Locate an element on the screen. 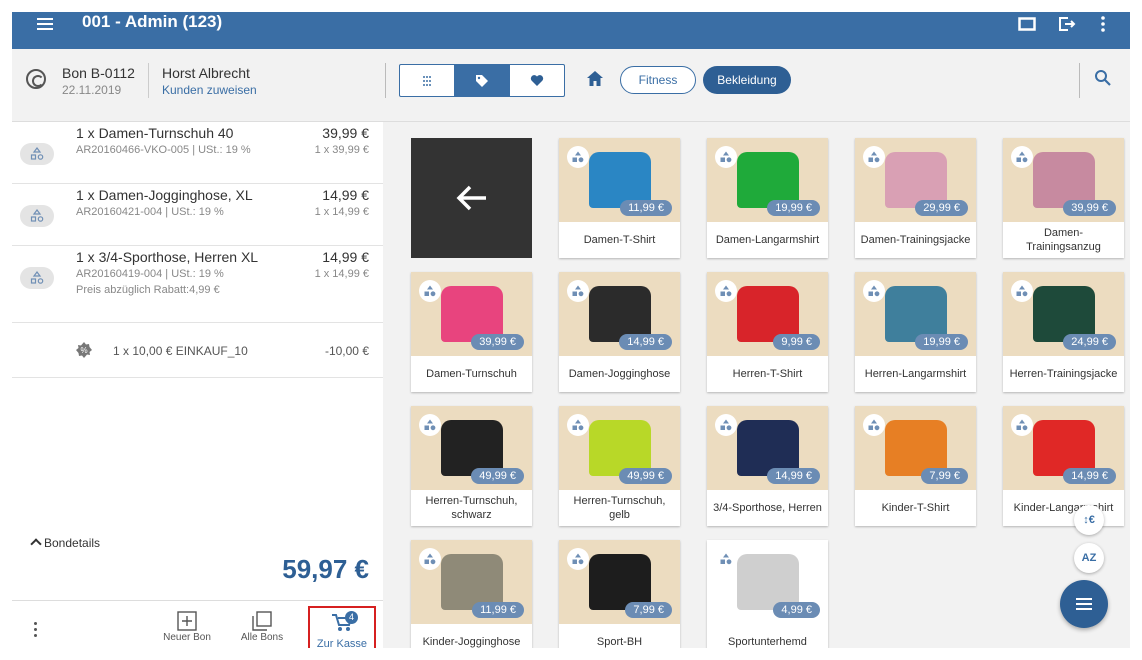 The height and width of the screenshot is (660, 1142). bon-details-label: Bondetails is located at coordinates (72, 543).